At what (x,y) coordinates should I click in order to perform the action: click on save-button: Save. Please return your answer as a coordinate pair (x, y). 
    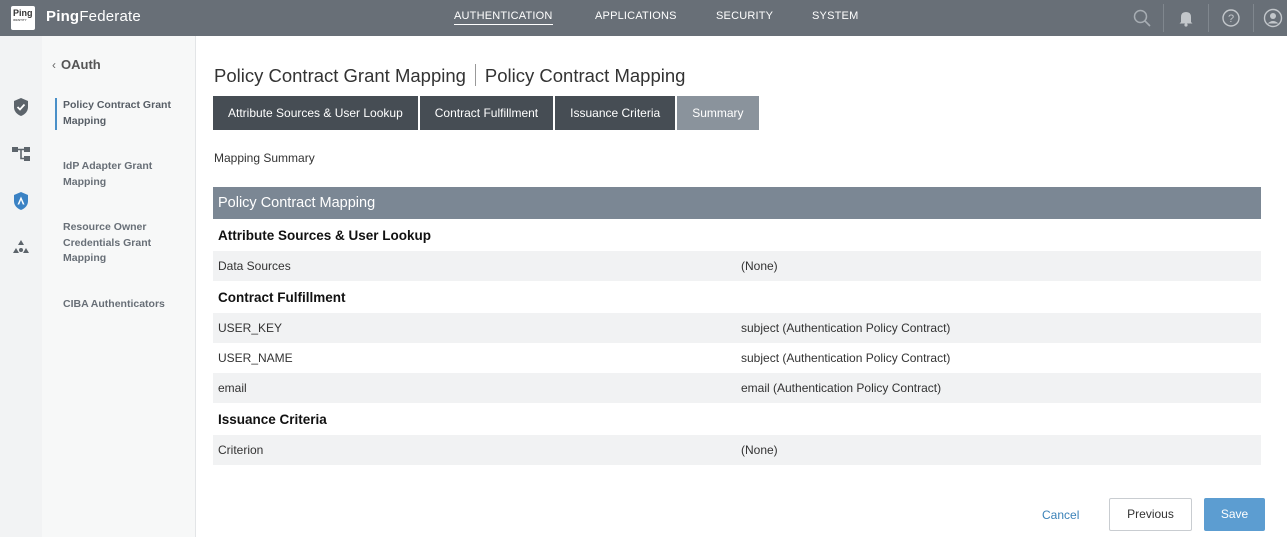
    Looking at the image, I should click on (1234, 514).